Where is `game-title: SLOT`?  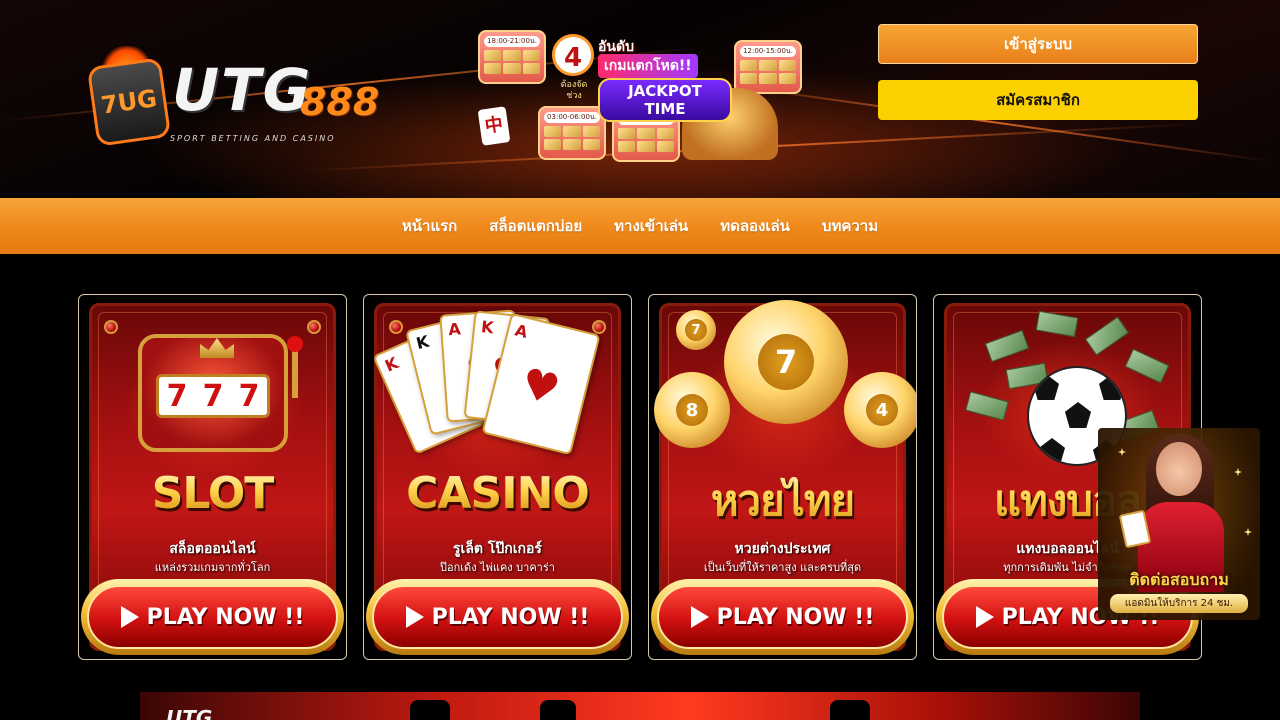 game-title: SLOT is located at coordinates (212, 493).